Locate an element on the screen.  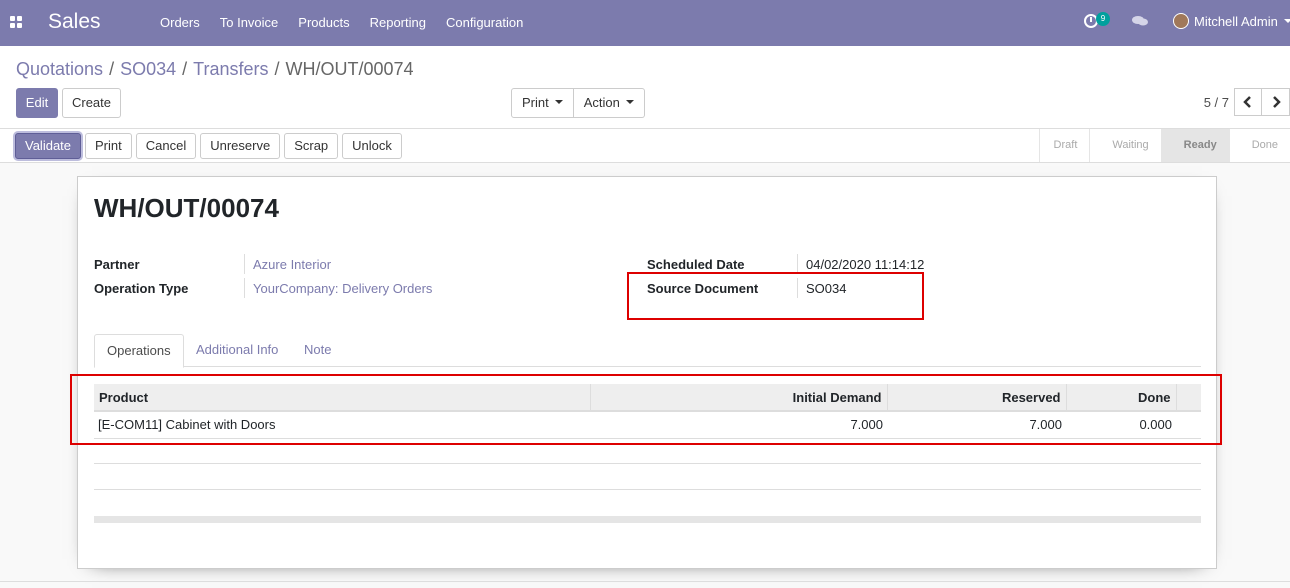
print-dropdown-label: Print is located at coordinates (535, 102).